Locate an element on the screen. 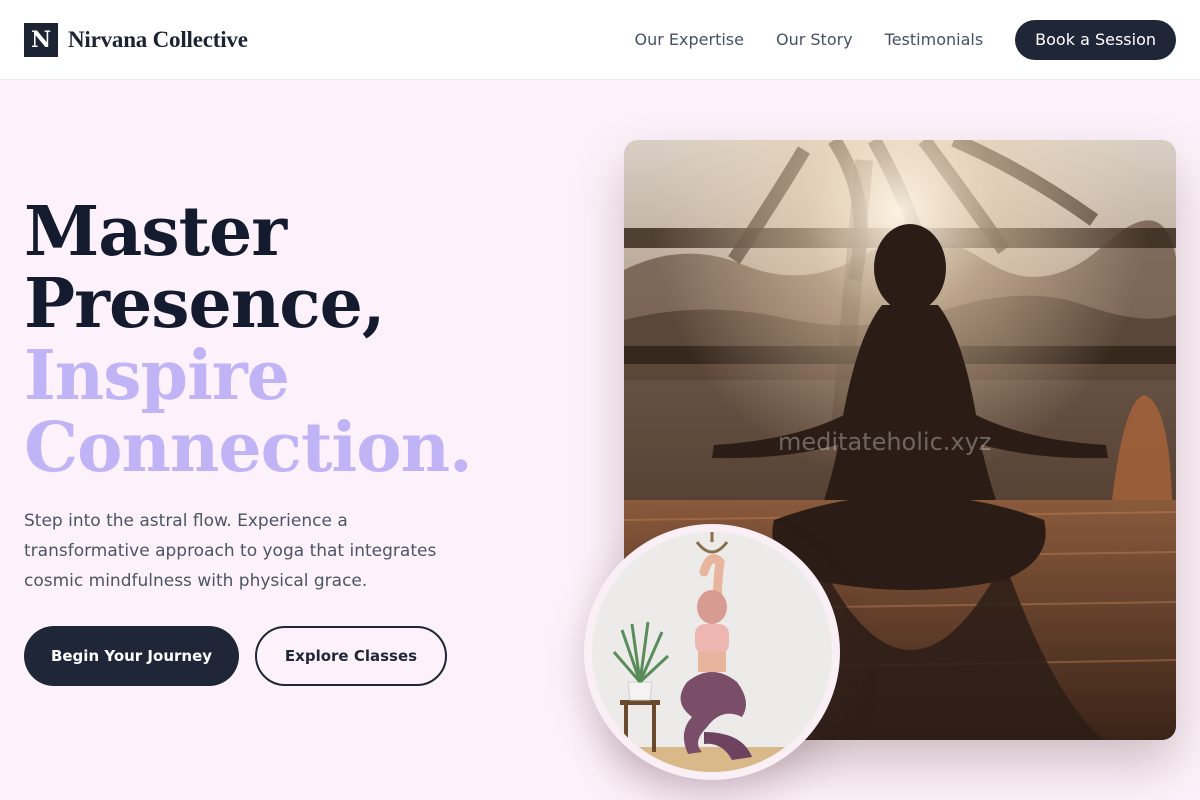 The width and height of the screenshot is (1200, 800). hero-title-line: Master is located at coordinates (155, 232).